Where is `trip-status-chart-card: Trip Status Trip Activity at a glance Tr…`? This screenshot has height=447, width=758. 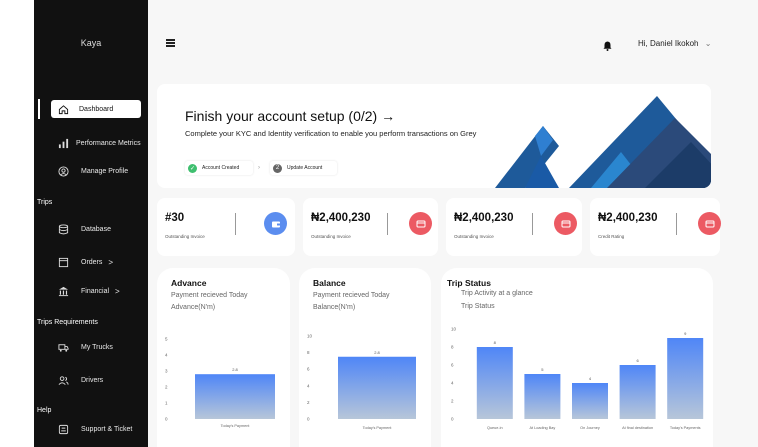 trip-status-chart-card: Trip Status Trip Activity at a glance Tr… is located at coordinates (577, 357).